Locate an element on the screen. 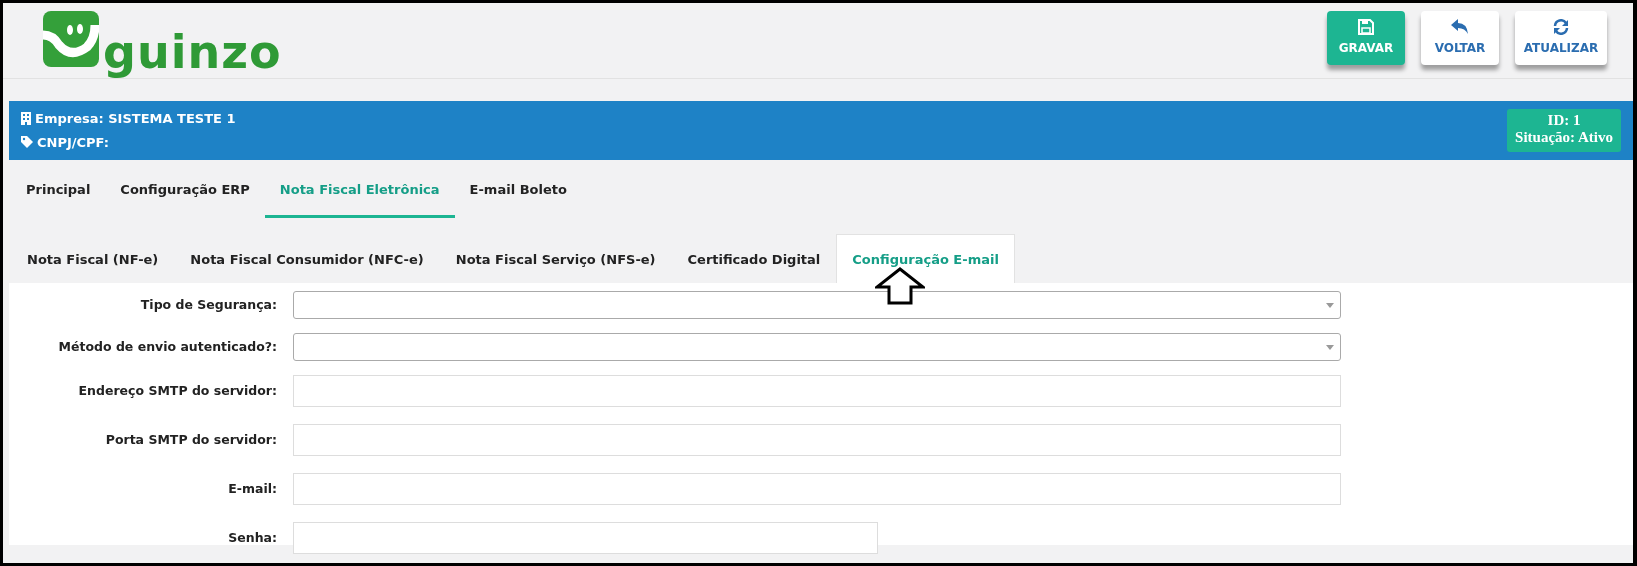 This screenshot has height=566, width=1637. main-tab: Configuração ERP is located at coordinates (185, 191).